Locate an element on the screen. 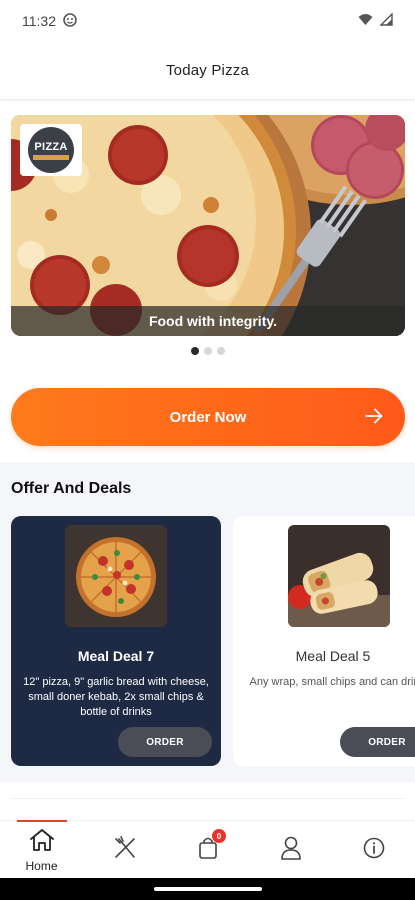 This screenshot has height=900, width=415. status-left: 11:32 is located at coordinates (49, 21).